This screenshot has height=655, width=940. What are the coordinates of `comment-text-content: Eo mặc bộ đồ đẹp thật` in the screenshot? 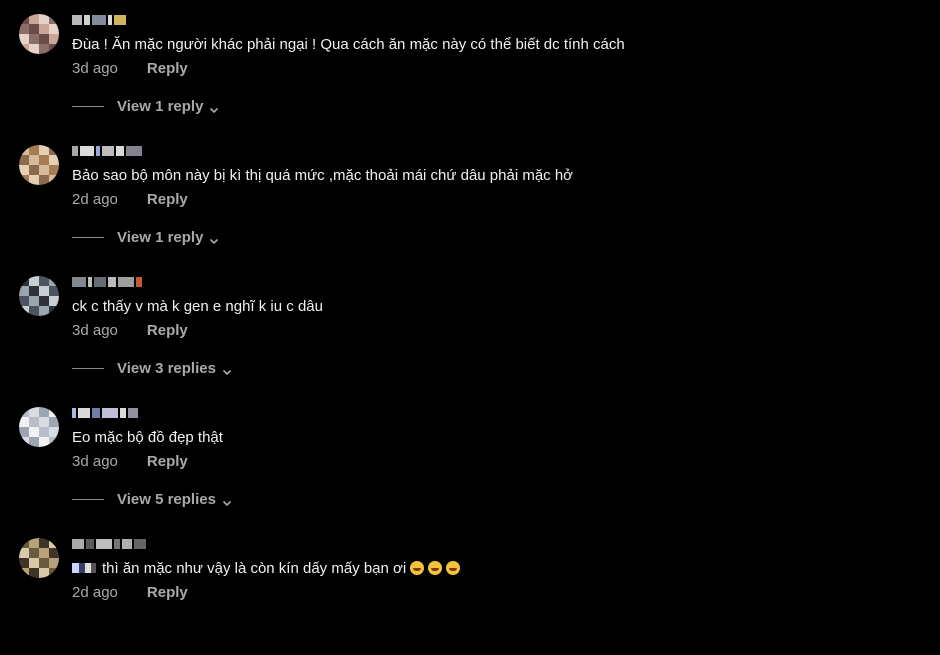 It's located at (147, 437).